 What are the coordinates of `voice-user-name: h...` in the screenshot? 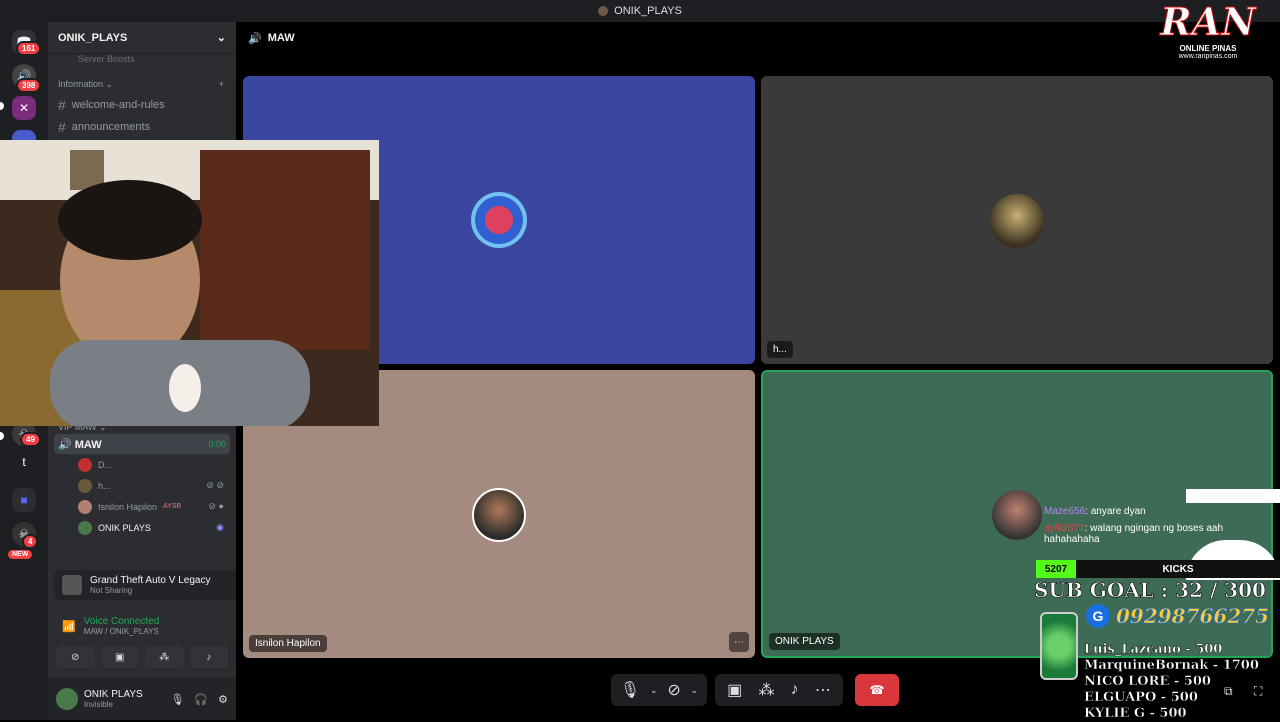 It's located at (104, 485).